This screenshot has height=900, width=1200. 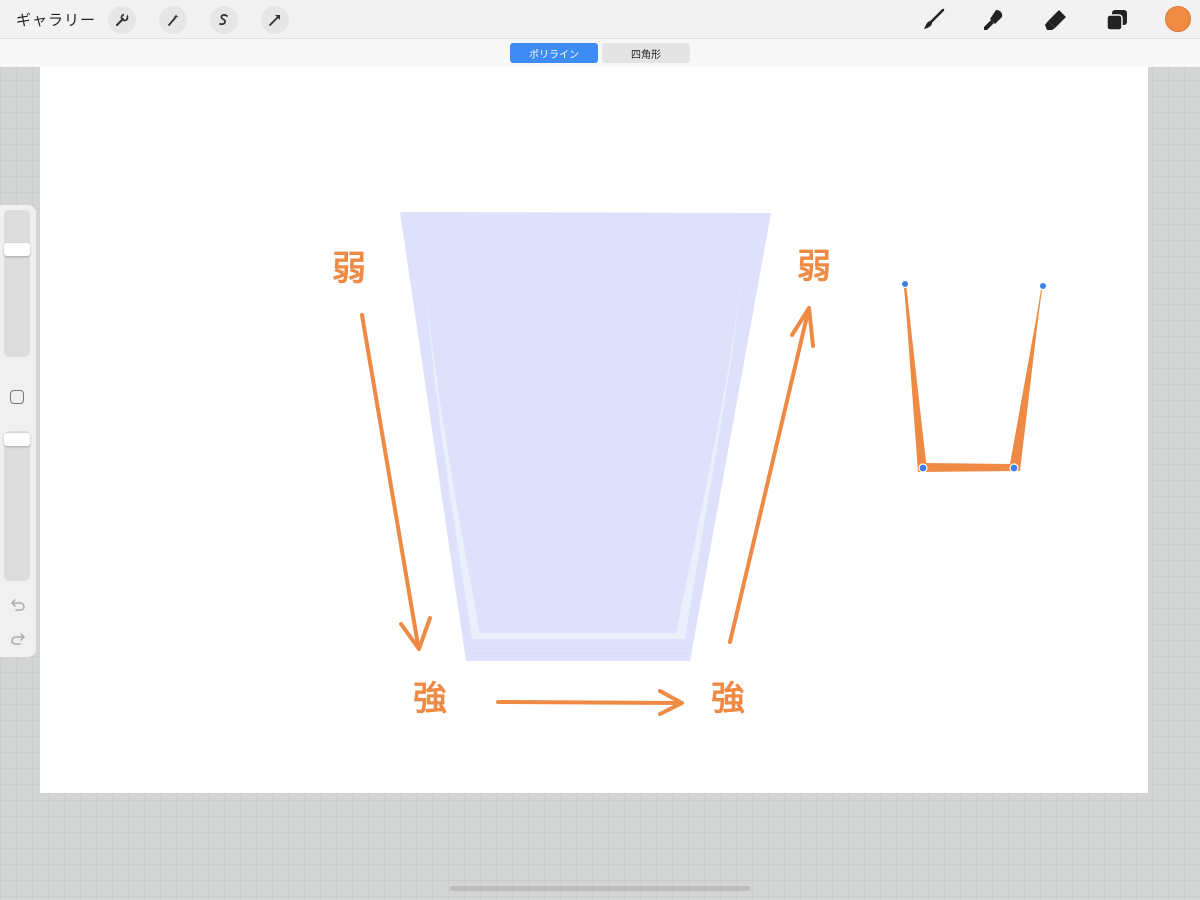 I want to click on brush-icon, so click(x=934, y=20).